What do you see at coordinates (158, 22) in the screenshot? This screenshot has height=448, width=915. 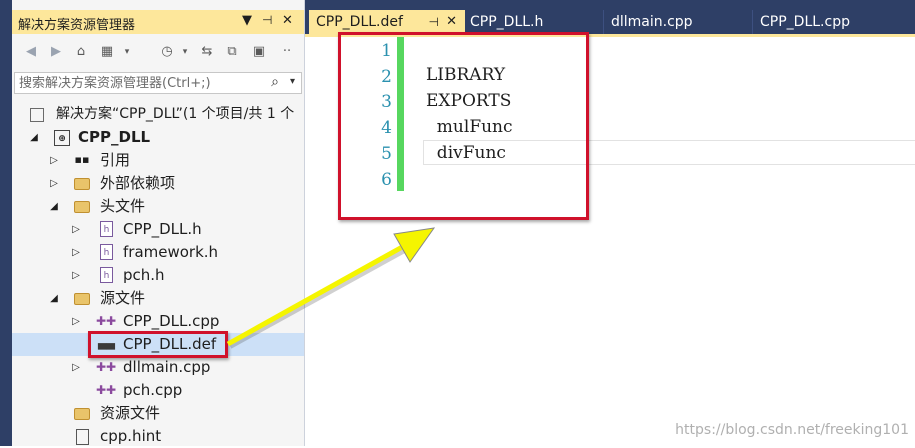 I see `solution-explorer-title-bar: 解决方案资源管理器 ▼ ⊣ ✕` at bounding box center [158, 22].